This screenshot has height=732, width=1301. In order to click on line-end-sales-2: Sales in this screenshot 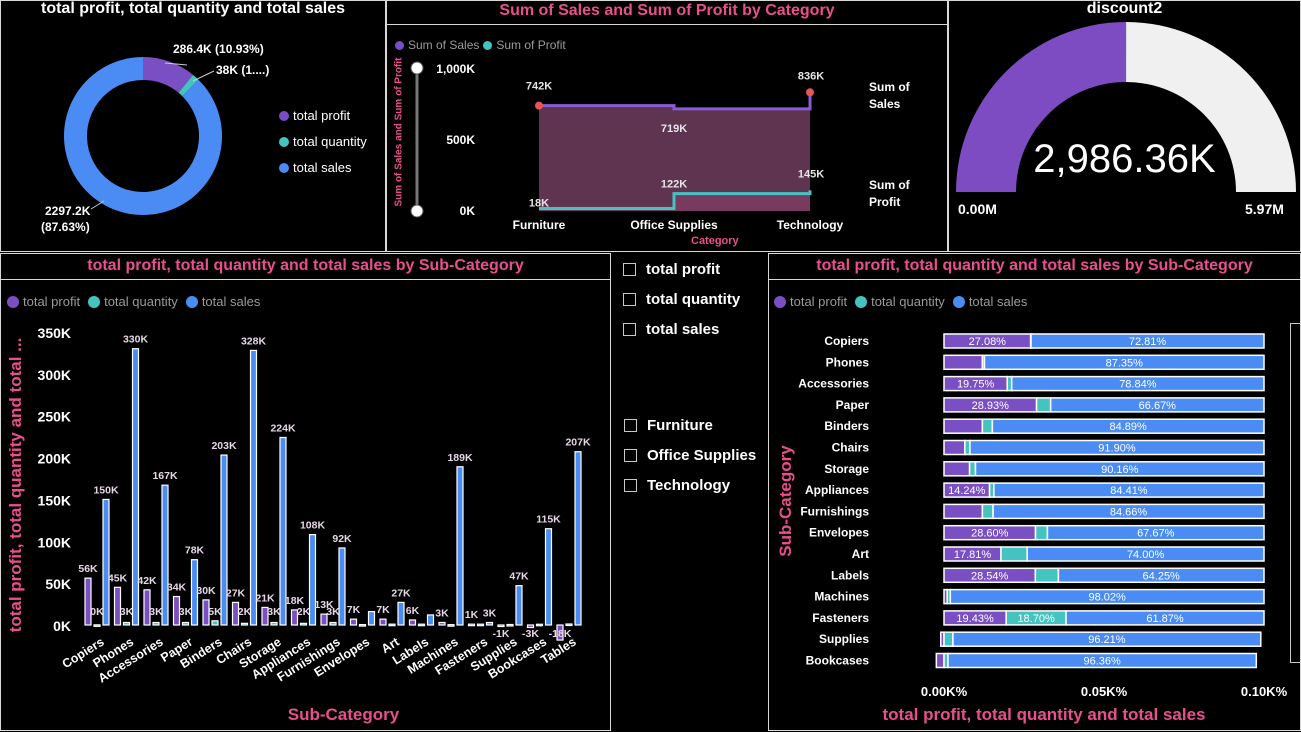, I will do `click(885, 104)`.